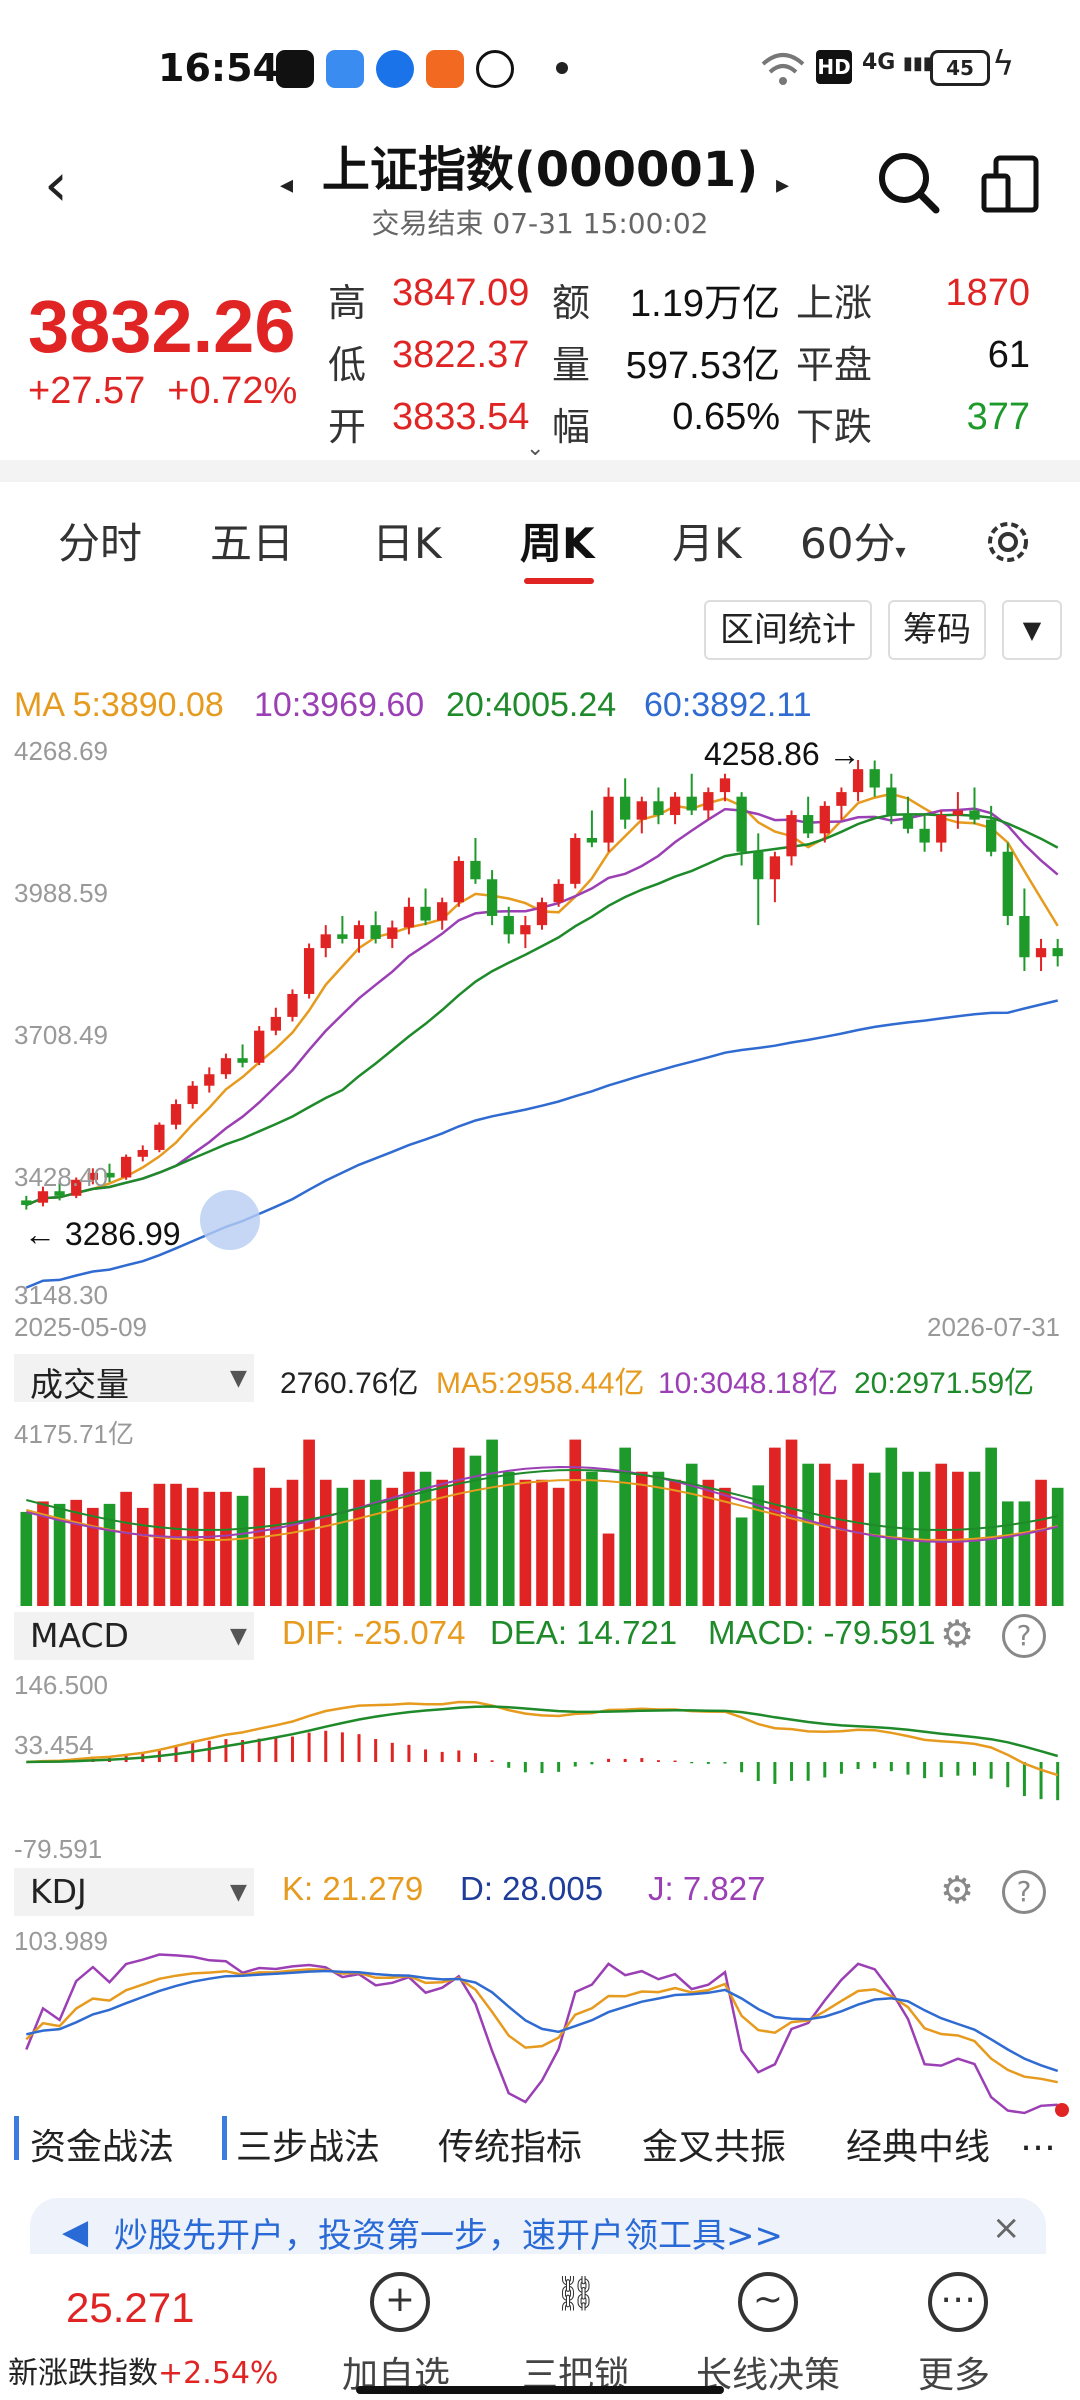 This screenshot has width=1080, height=2400. Describe the element at coordinates (218, 68) in the screenshot. I see `status-time: 16:54` at that location.